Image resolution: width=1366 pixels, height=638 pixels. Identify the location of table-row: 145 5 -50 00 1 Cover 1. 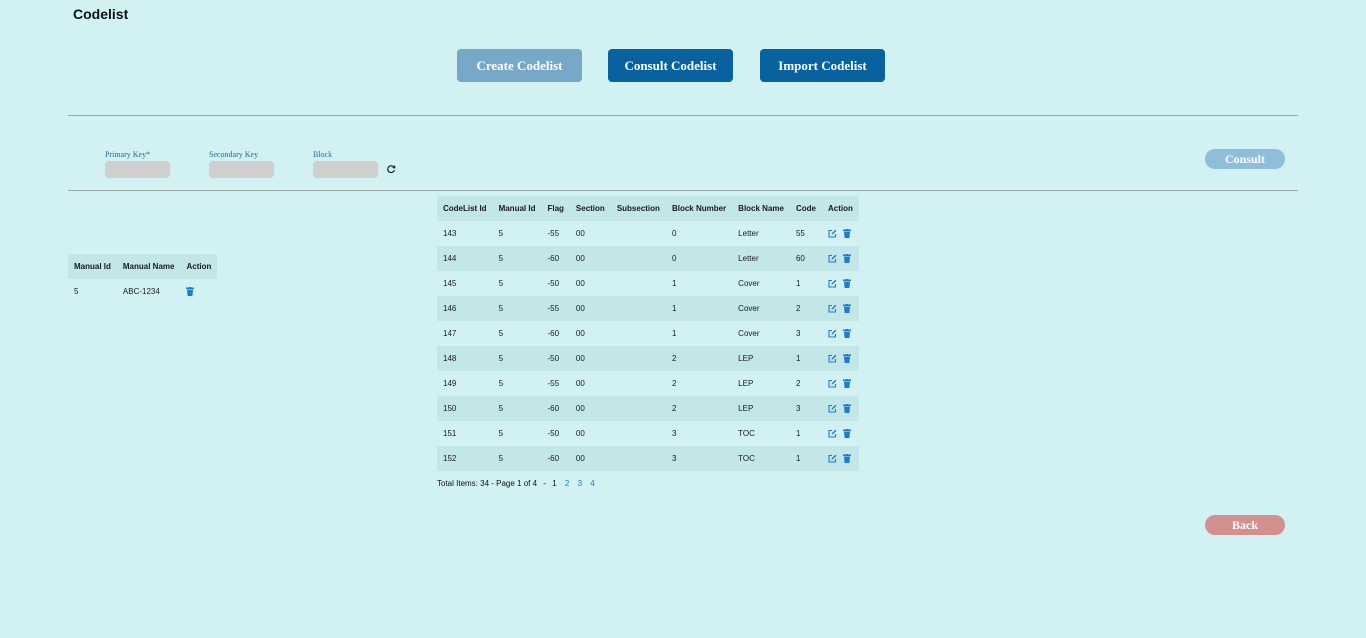
(648, 283).